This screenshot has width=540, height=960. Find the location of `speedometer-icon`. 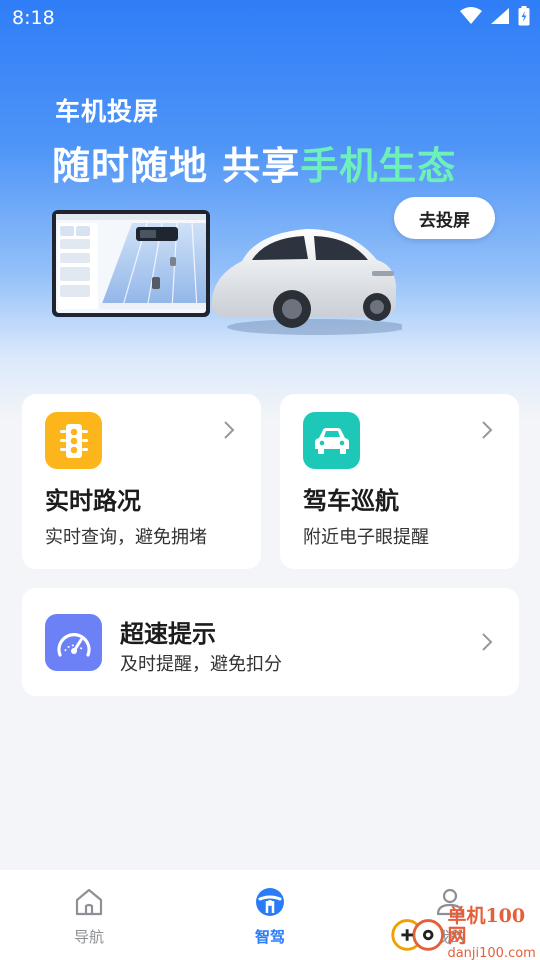

speedometer-icon is located at coordinates (73, 642).